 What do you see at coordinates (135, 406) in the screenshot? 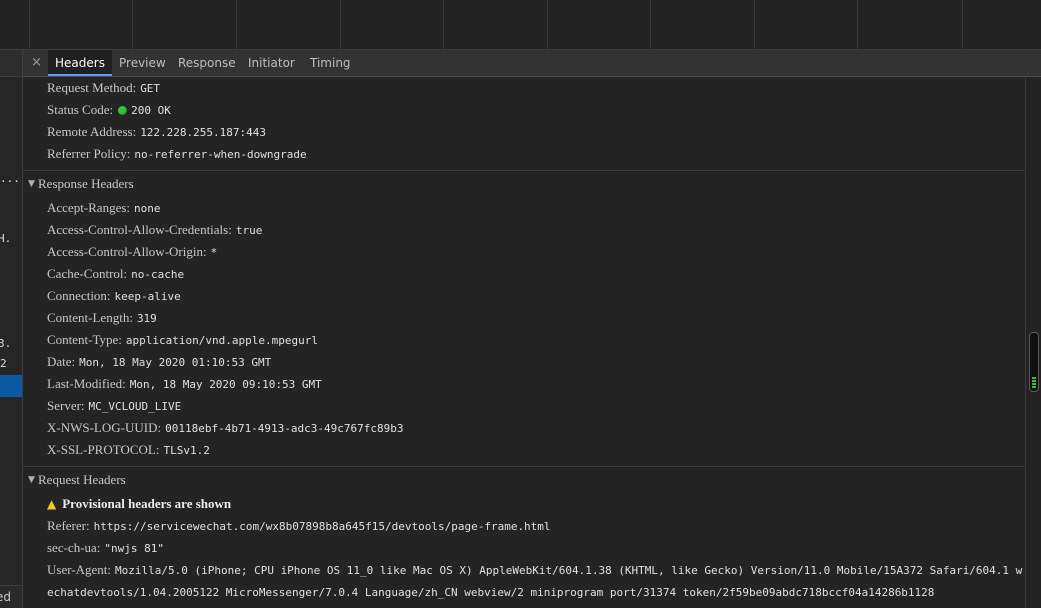
I see `header-value: MC_VCLOUD_LIVE` at bounding box center [135, 406].